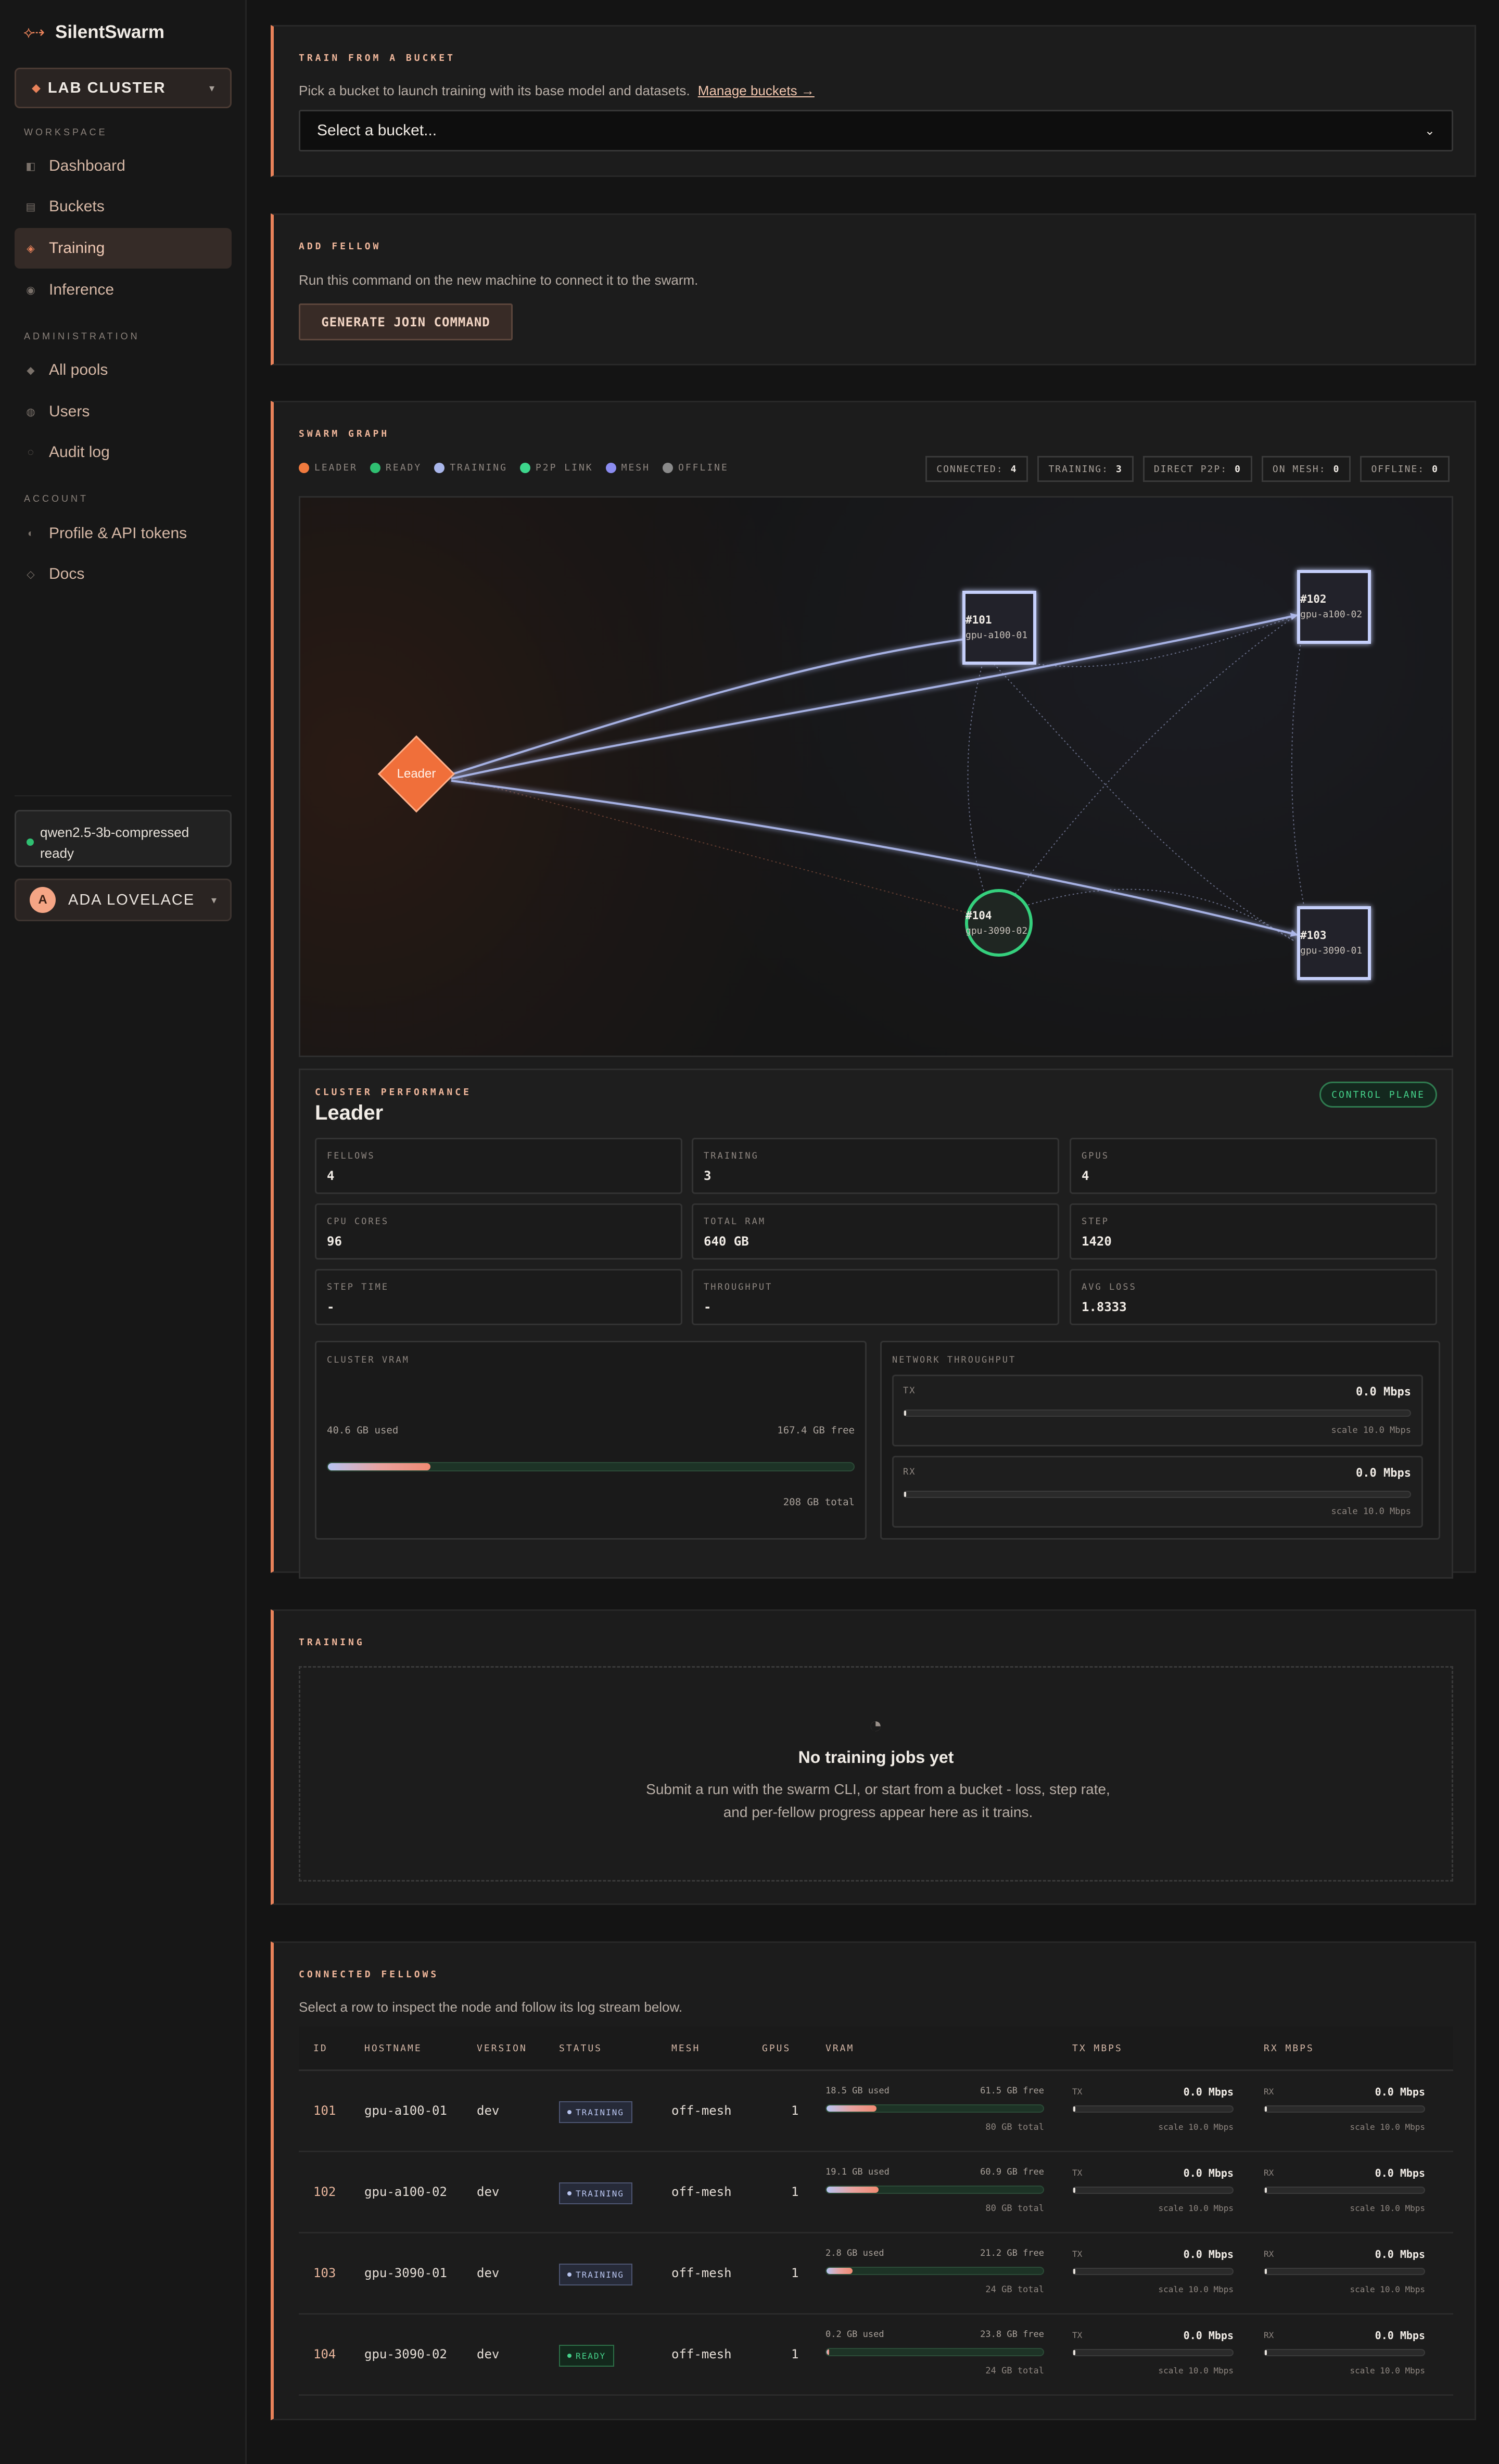  I want to click on sidebar-item-training: ◈ Training, so click(123, 248).